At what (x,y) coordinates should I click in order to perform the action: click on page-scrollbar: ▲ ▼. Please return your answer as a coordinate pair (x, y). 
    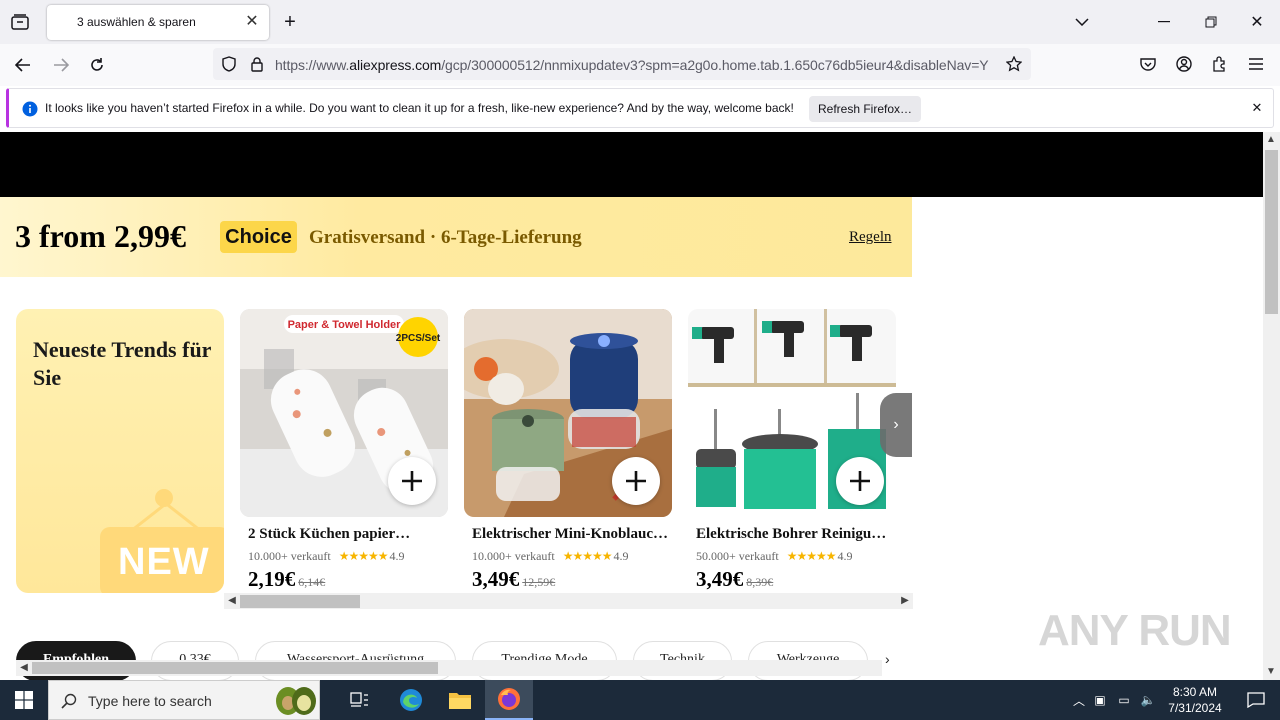
    Looking at the image, I should click on (1271, 406).